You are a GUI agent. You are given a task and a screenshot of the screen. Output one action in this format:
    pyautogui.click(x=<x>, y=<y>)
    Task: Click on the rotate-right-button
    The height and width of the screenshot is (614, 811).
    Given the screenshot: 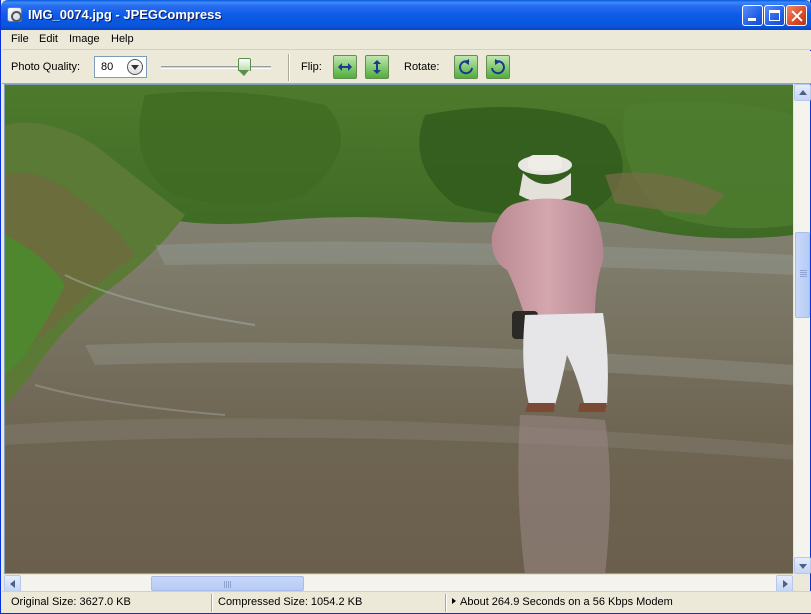 What is the action you would take?
    pyautogui.click(x=498, y=67)
    